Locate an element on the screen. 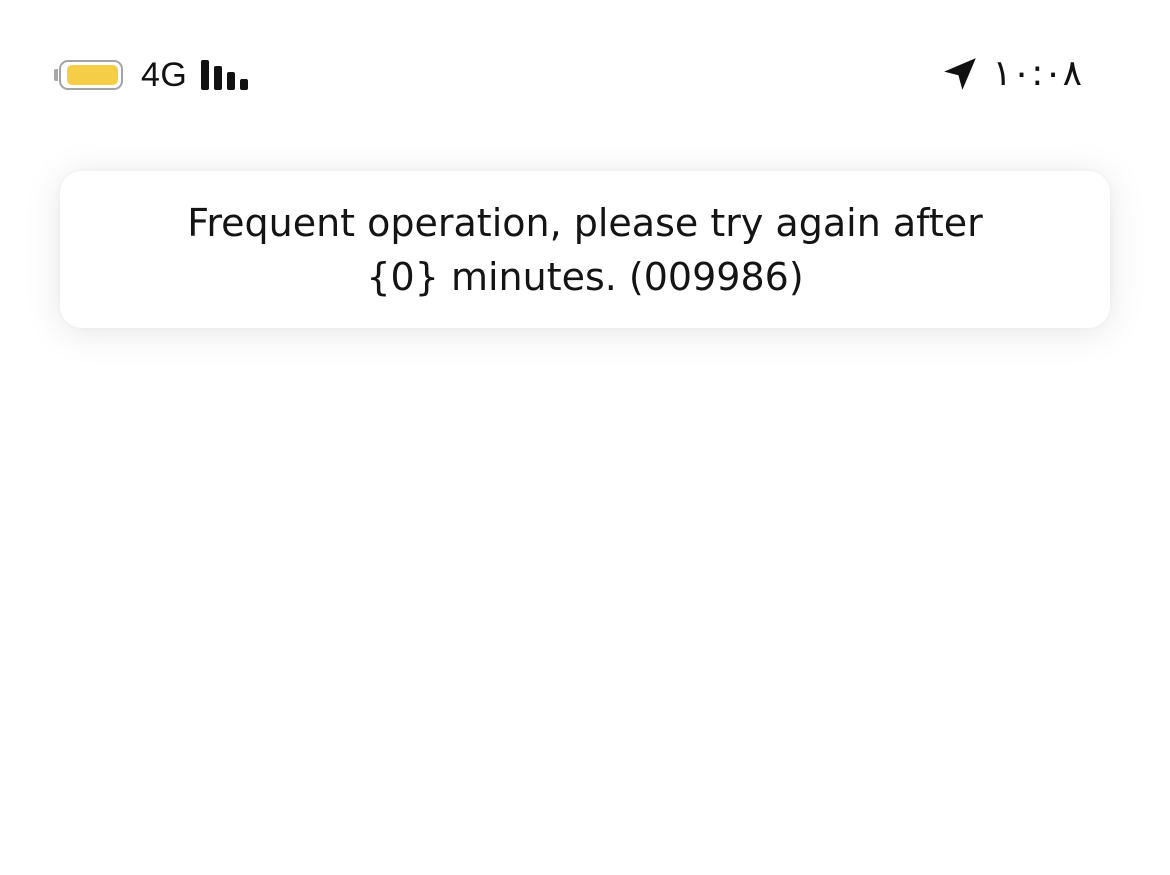 The height and width of the screenshot is (875, 1170). status-bar-left: 4G is located at coordinates (151, 75).